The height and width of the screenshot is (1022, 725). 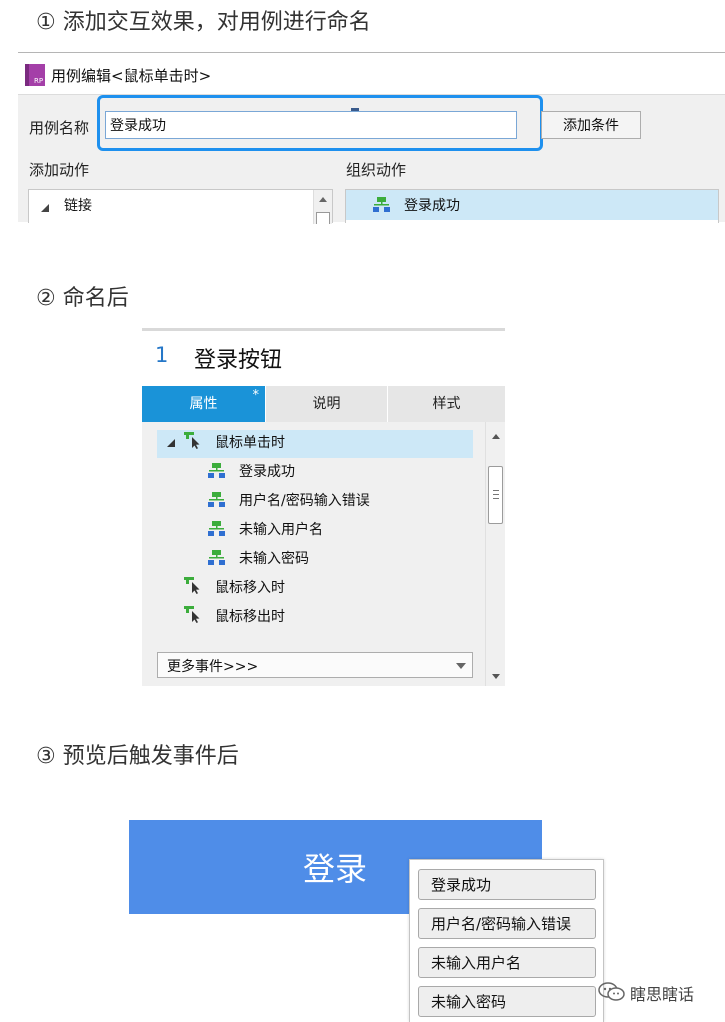 I want to click on tree-item-link: 链接, so click(x=78, y=205).